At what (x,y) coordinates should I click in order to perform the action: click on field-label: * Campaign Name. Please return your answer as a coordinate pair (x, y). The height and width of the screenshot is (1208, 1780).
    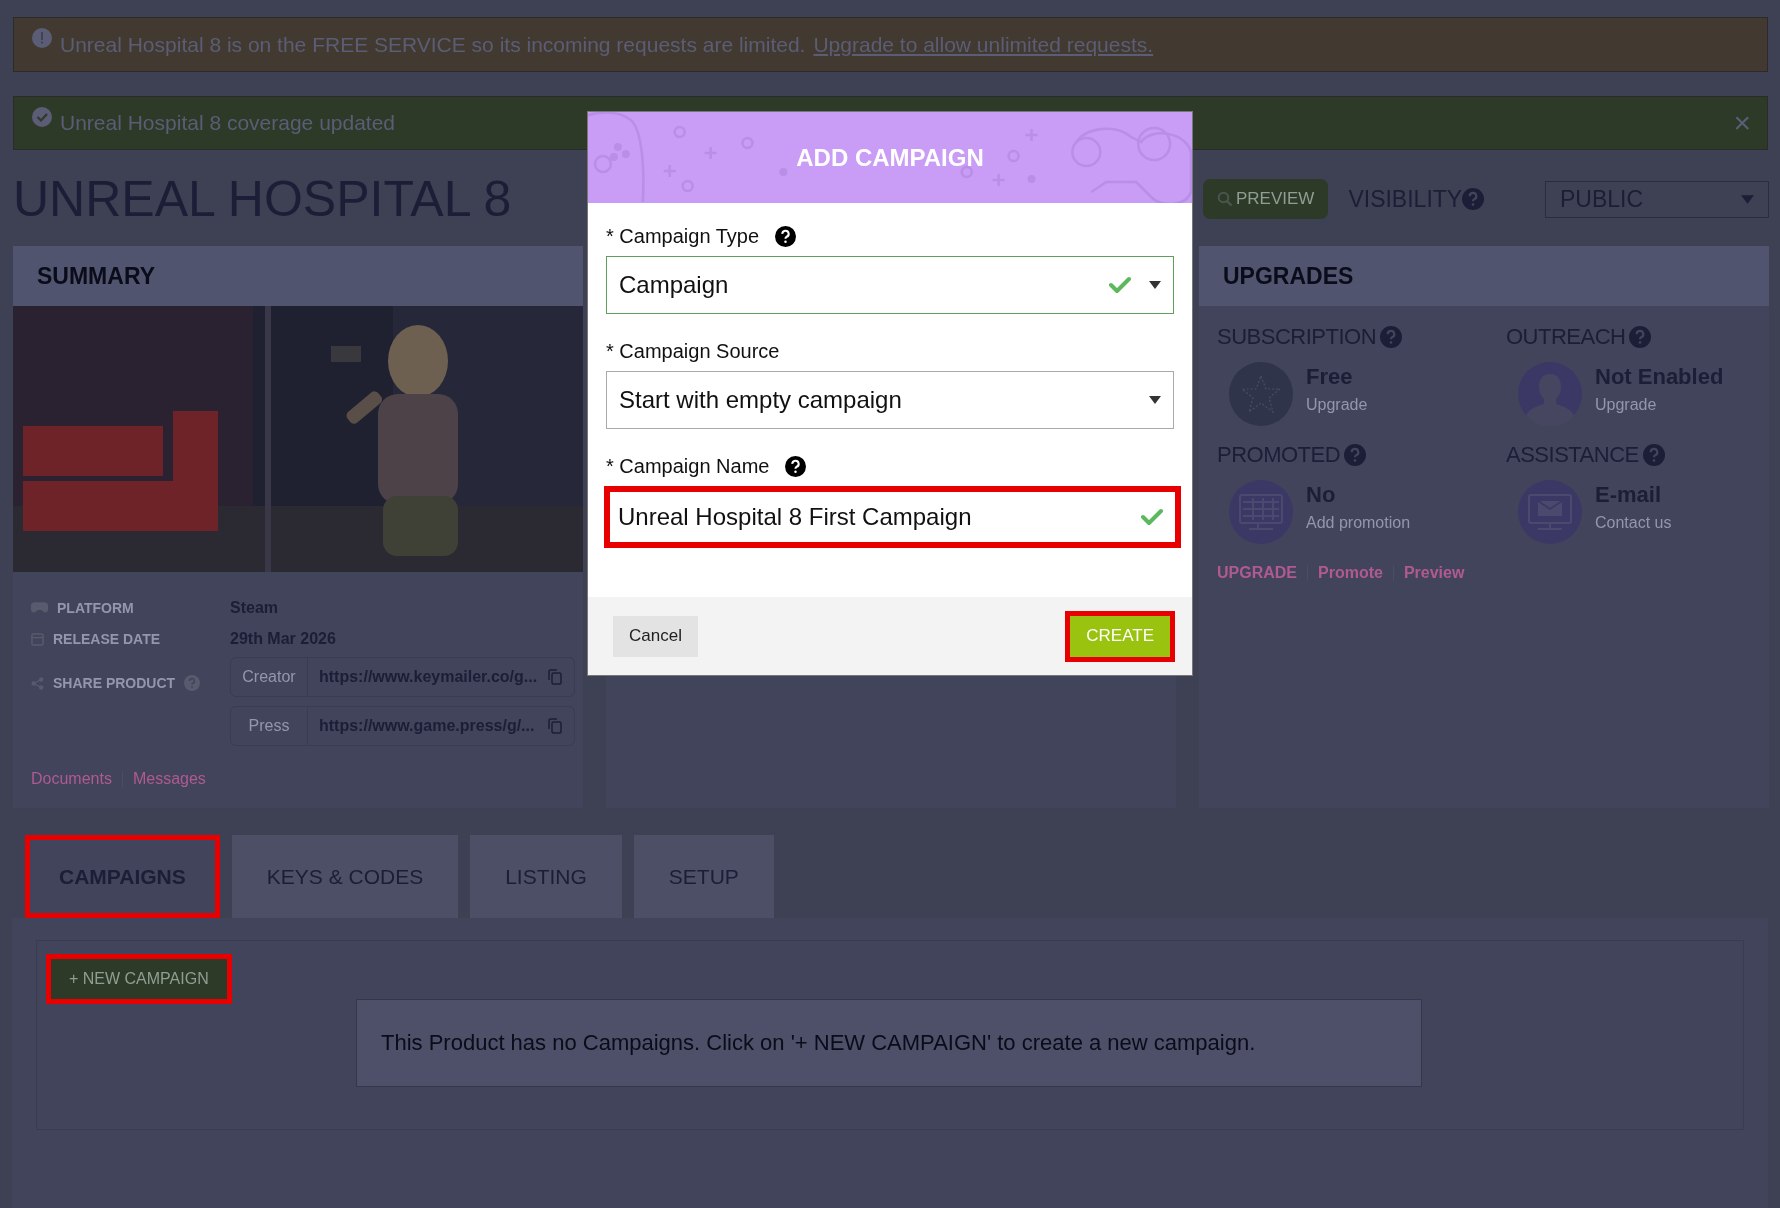
    Looking at the image, I should click on (688, 466).